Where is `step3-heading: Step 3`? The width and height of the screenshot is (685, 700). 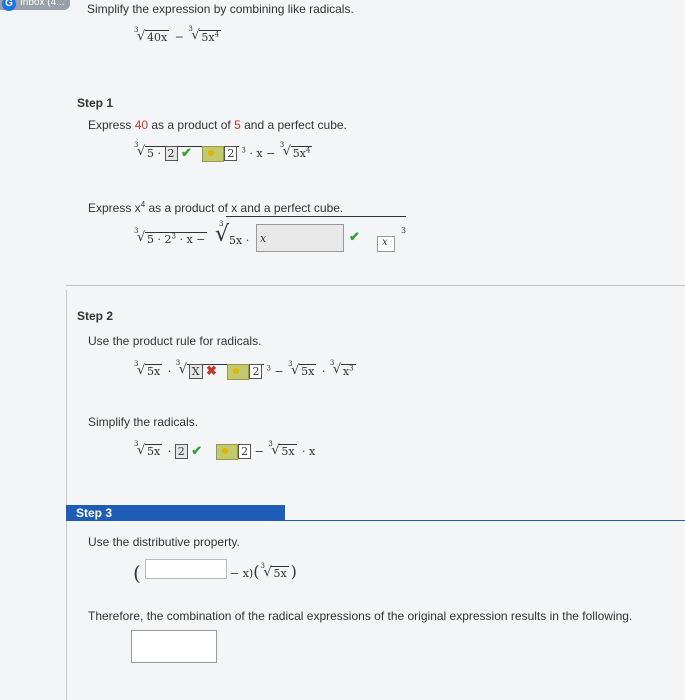
step3-heading: Step 3 is located at coordinates (94, 513).